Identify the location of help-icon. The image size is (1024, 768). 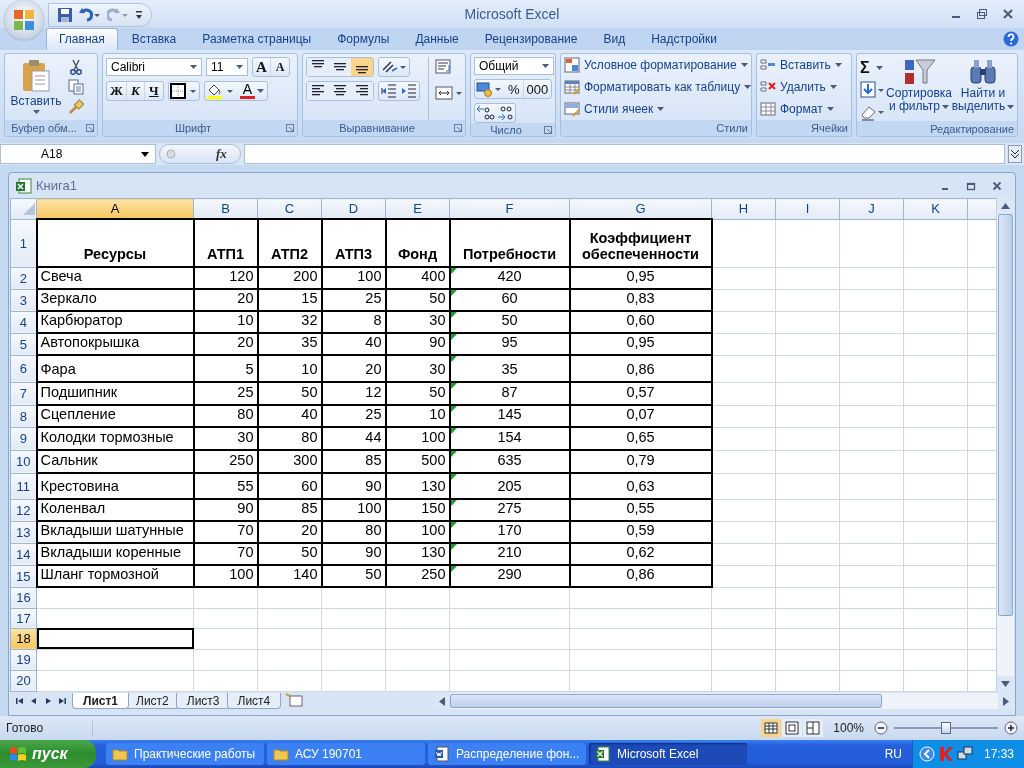
(1011, 39).